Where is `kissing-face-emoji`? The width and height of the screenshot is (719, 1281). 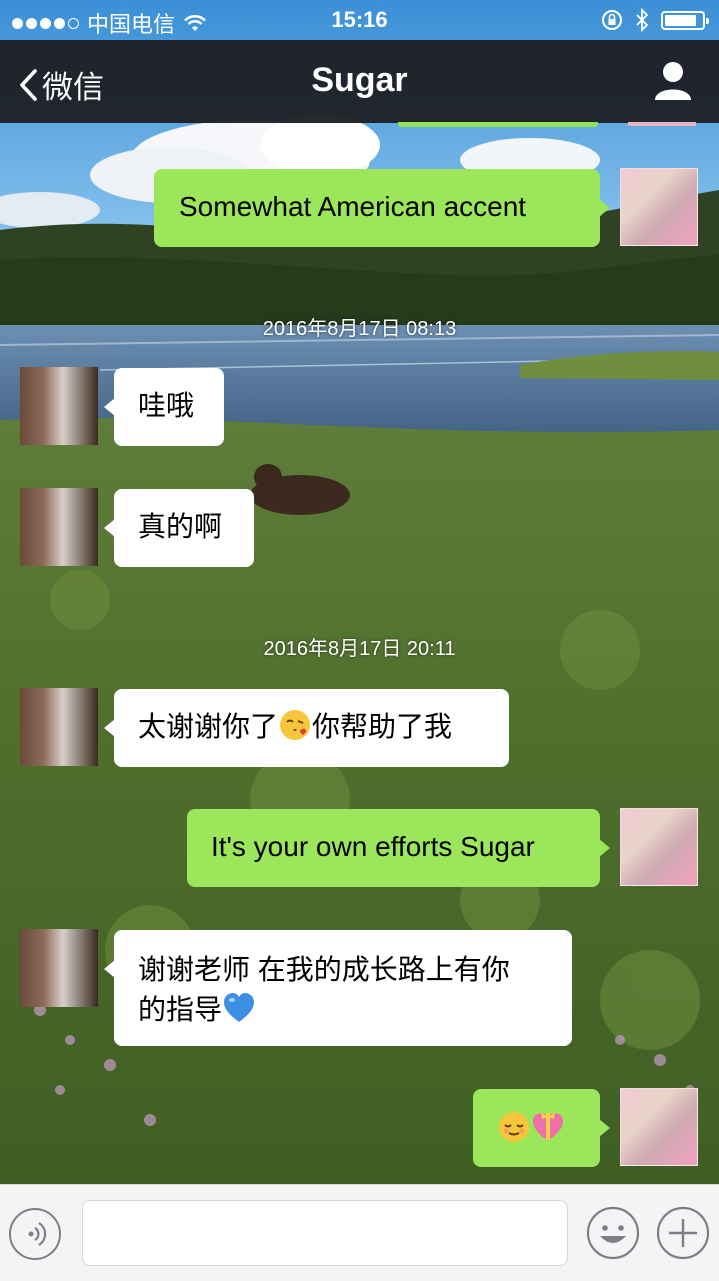
kissing-face-emoji is located at coordinates (295, 725).